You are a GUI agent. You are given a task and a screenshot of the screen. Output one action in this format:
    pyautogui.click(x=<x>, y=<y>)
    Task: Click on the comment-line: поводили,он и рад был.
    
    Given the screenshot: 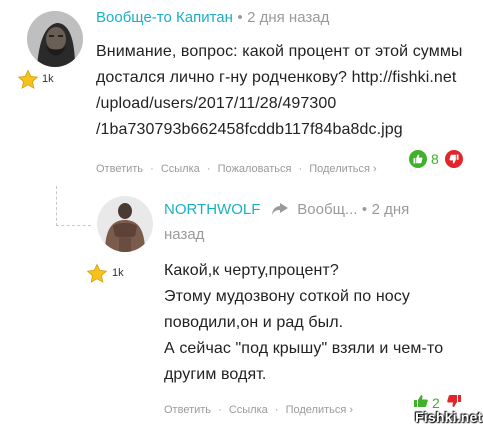 What is the action you would take?
    pyautogui.click(x=254, y=322)
    